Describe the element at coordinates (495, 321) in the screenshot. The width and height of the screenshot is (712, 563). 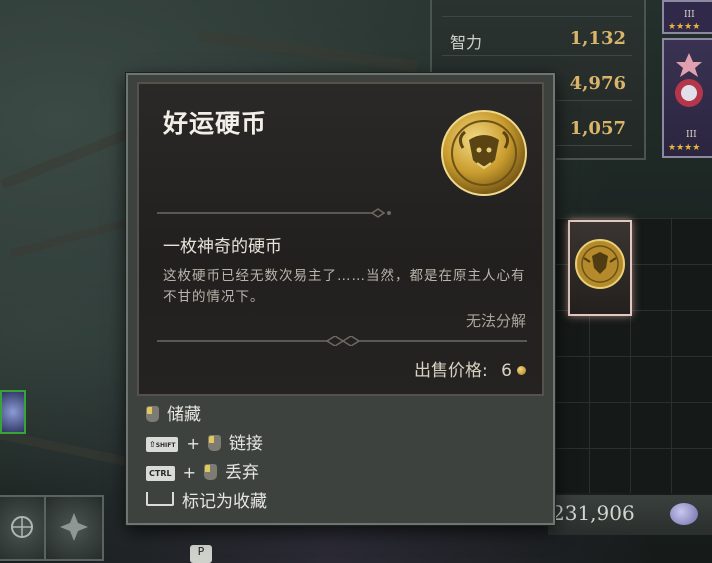
I see `item-flag: 无法分解` at that location.